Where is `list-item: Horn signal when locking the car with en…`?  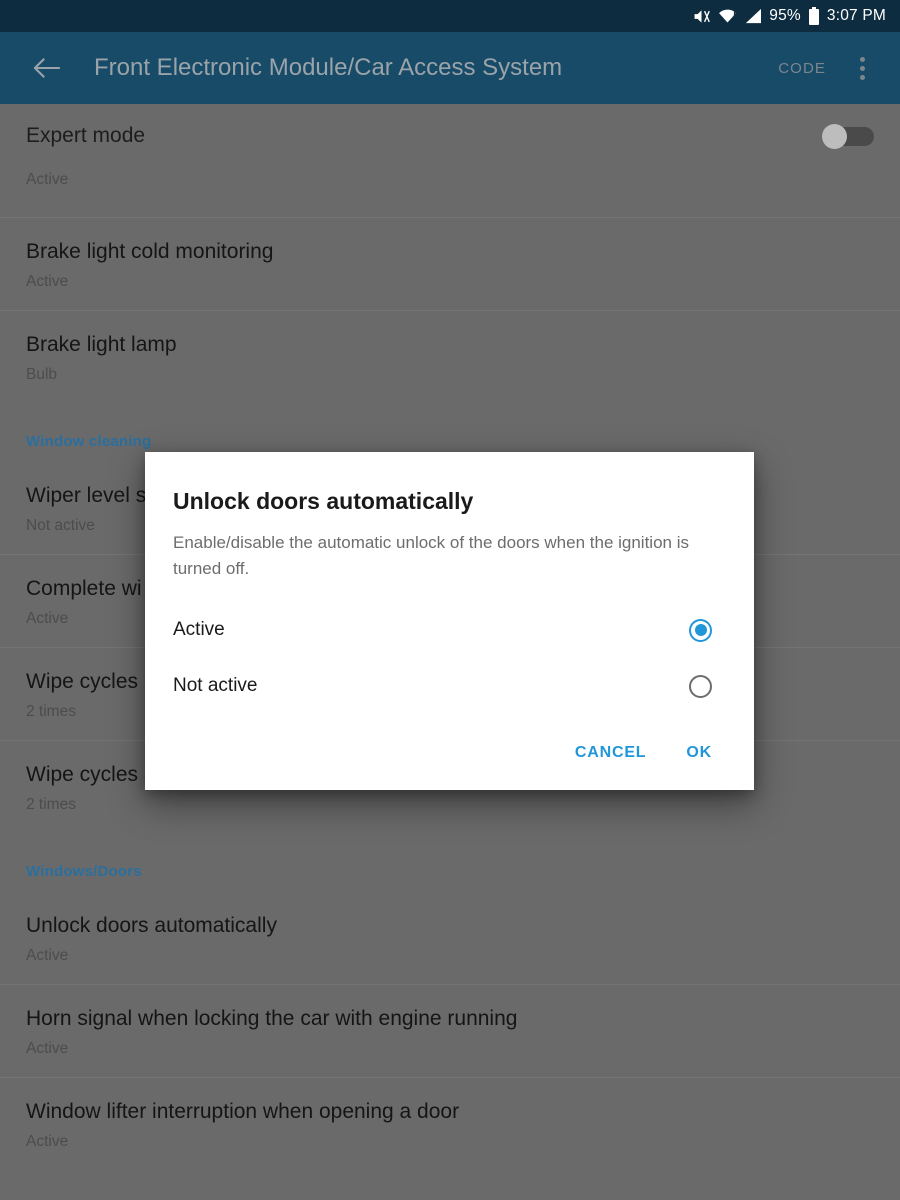
list-item: Horn signal when locking the car with en… is located at coordinates (450, 1031).